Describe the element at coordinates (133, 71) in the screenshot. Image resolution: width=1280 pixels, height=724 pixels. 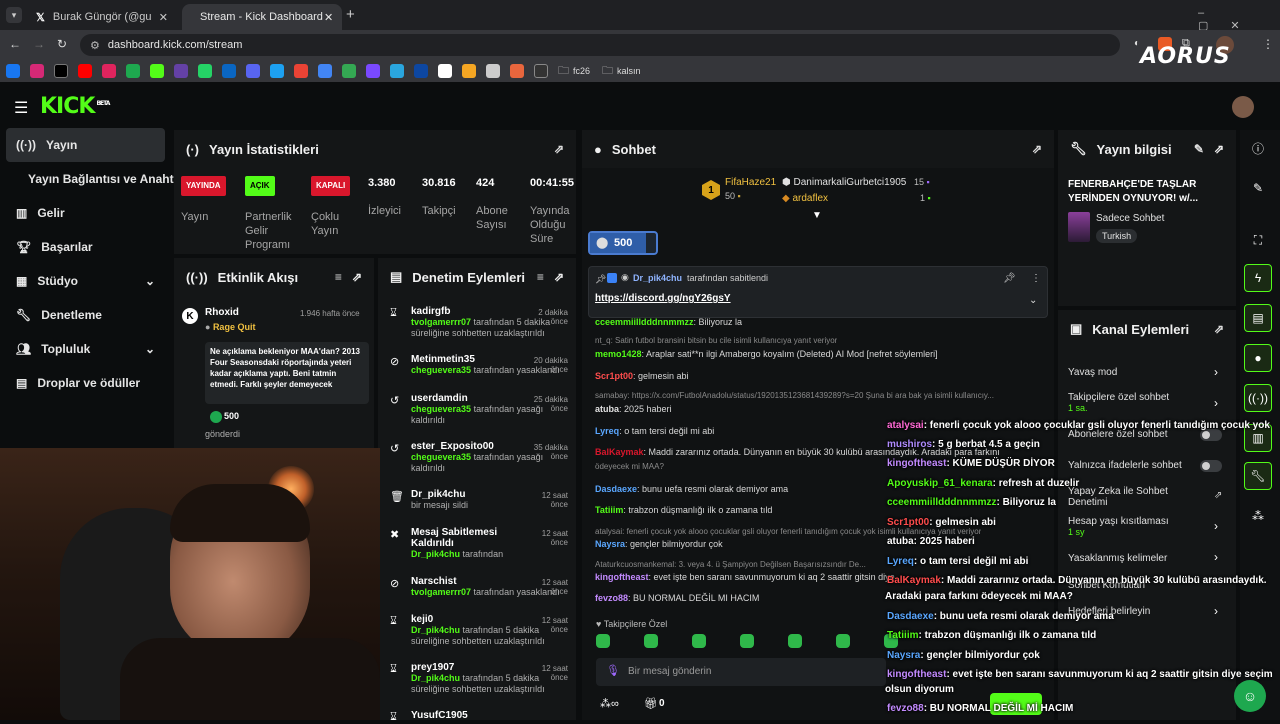
I see `drop-icon` at that location.